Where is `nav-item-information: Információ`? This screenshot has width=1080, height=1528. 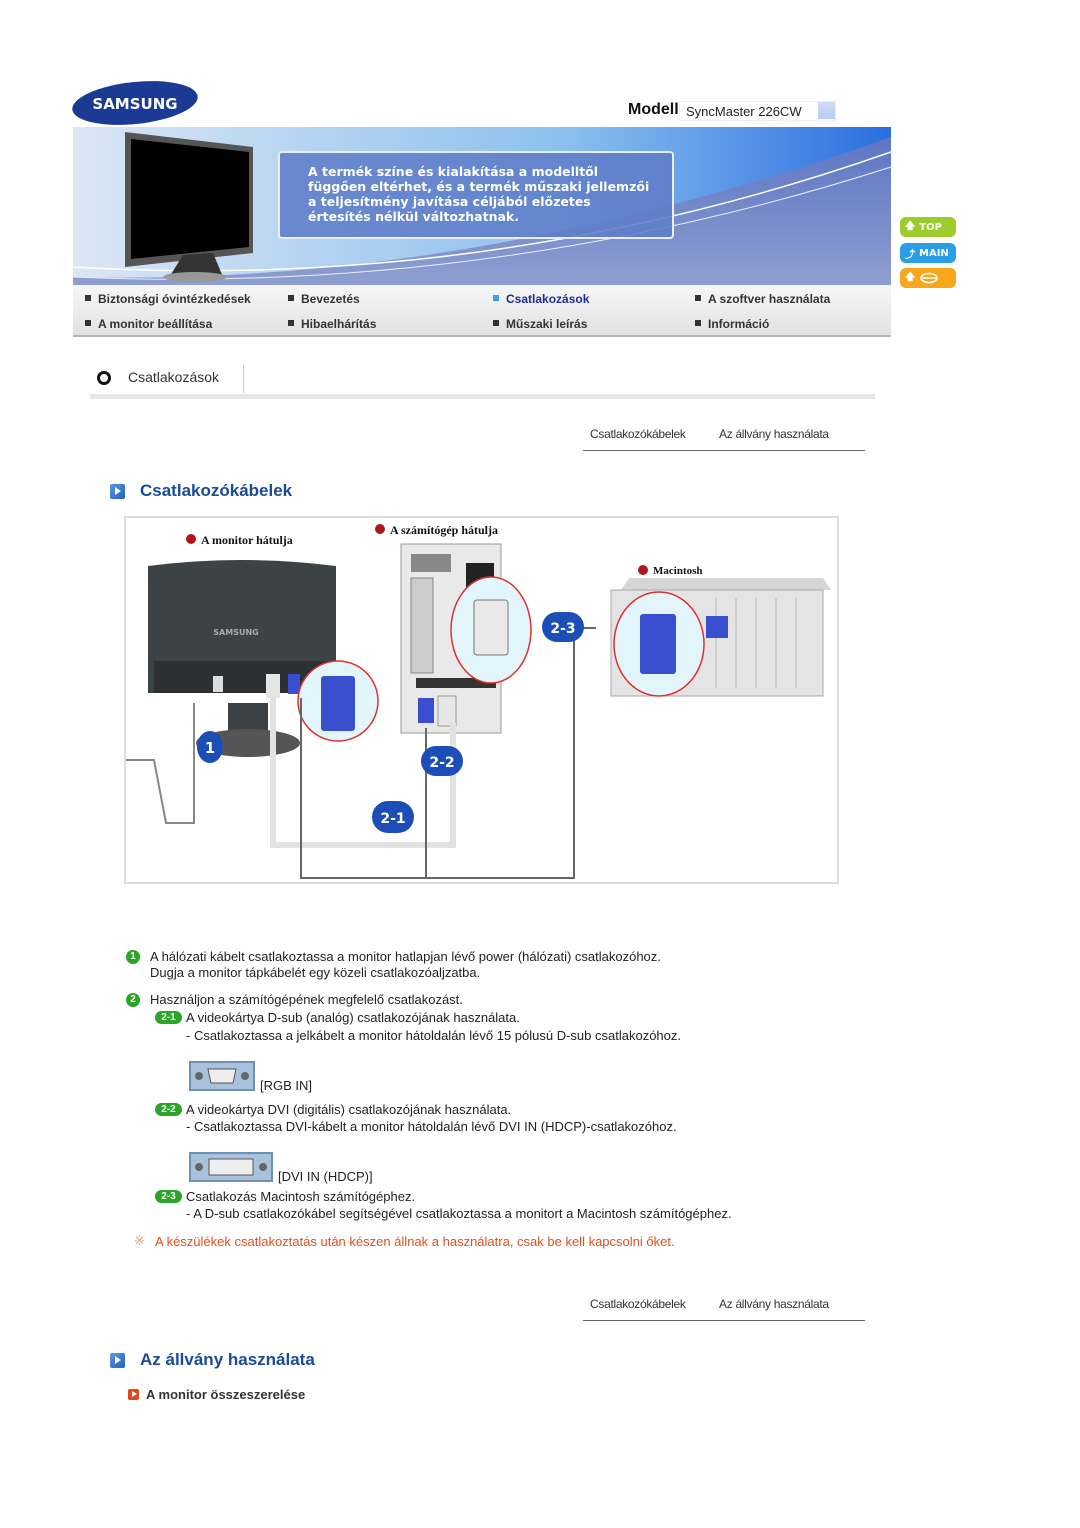 nav-item-information: Információ is located at coordinates (732, 324).